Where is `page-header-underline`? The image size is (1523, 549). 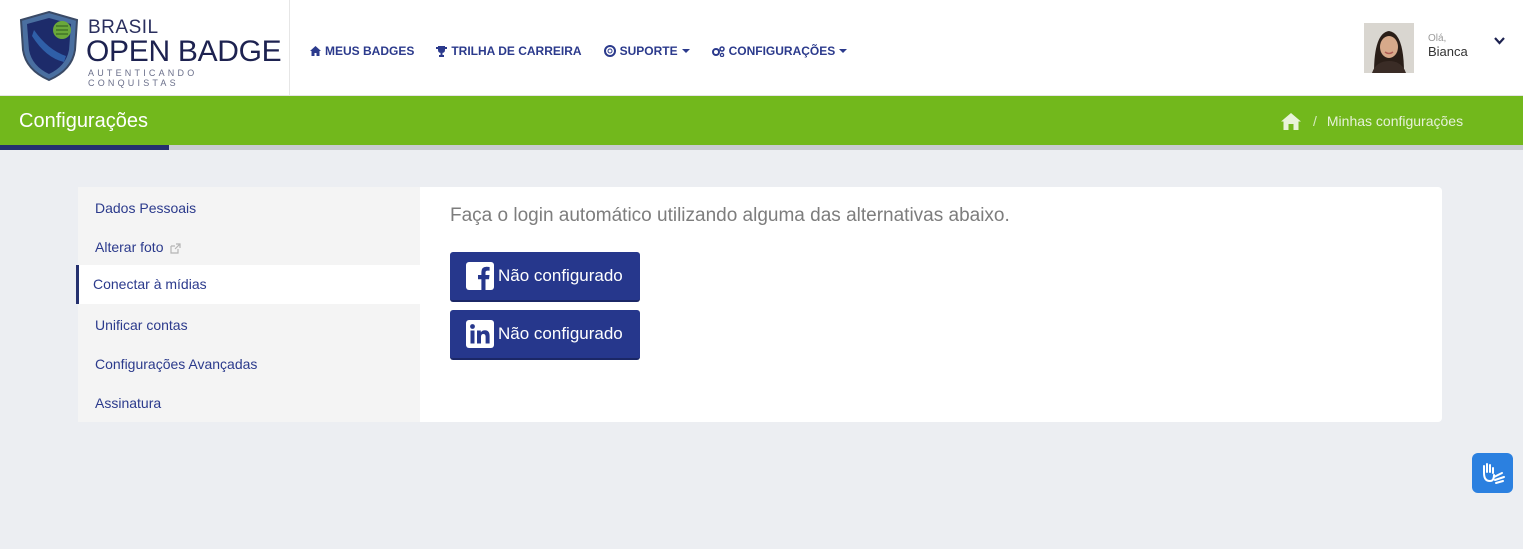 page-header-underline is located at coordinates (761, 147).